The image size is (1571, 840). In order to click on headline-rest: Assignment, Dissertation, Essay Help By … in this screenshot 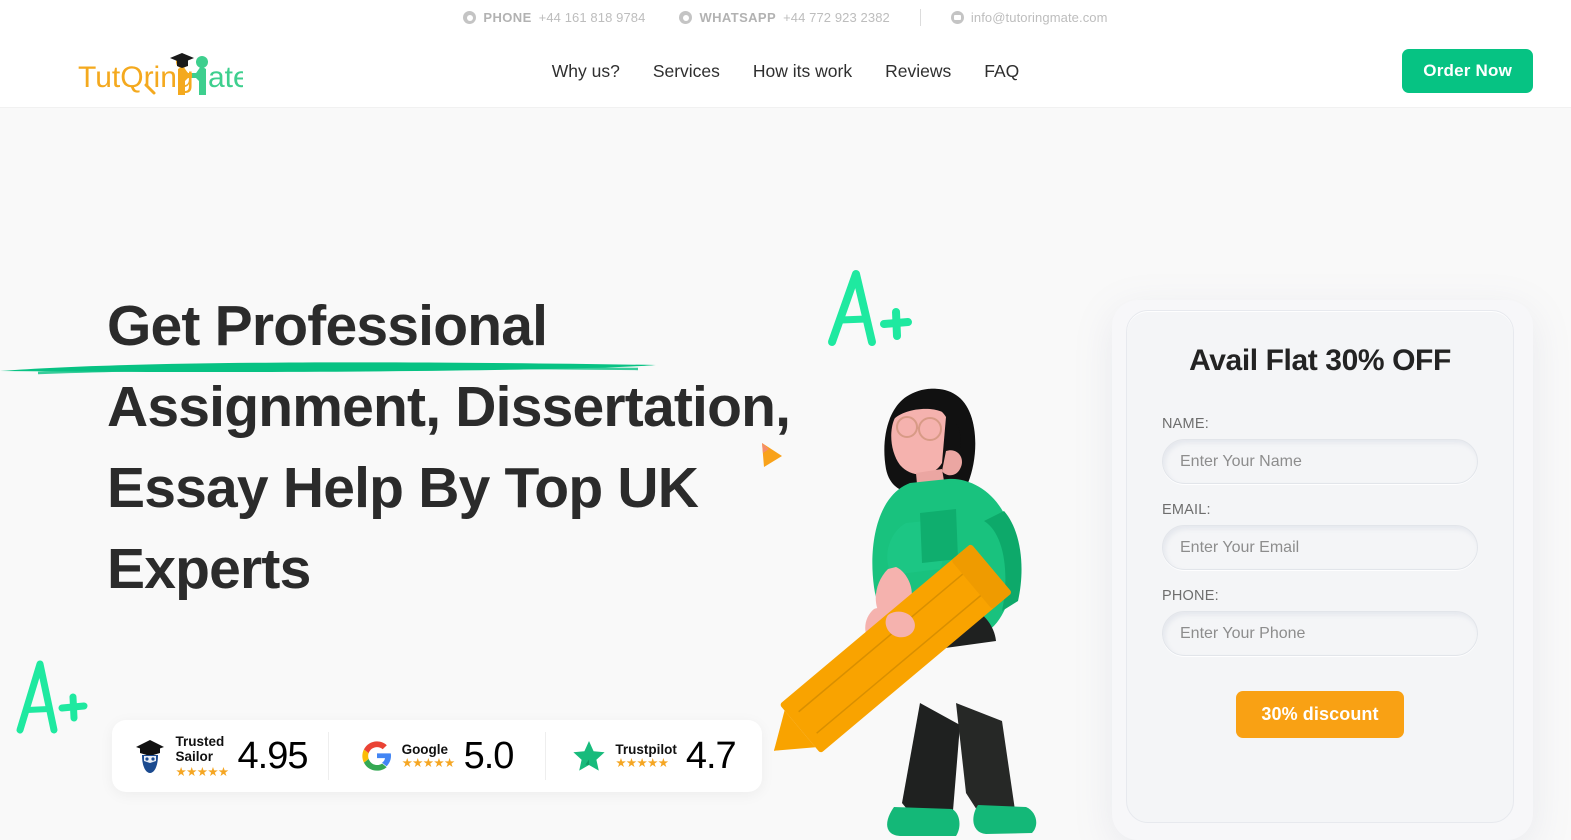, I will do `click(449, 488)`.